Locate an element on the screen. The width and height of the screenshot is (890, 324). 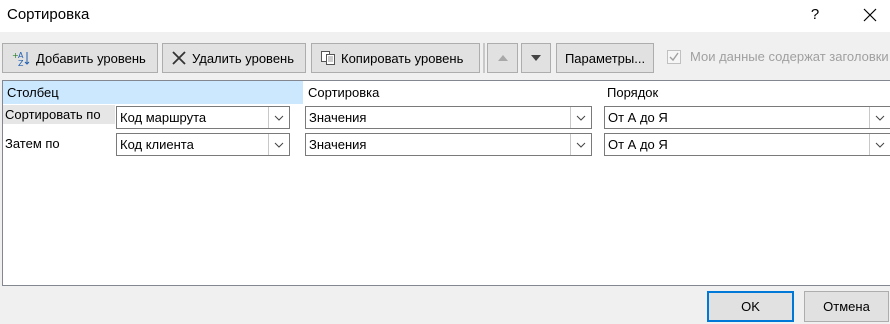
arrow-up-icon is located at coordinates (502, 58).